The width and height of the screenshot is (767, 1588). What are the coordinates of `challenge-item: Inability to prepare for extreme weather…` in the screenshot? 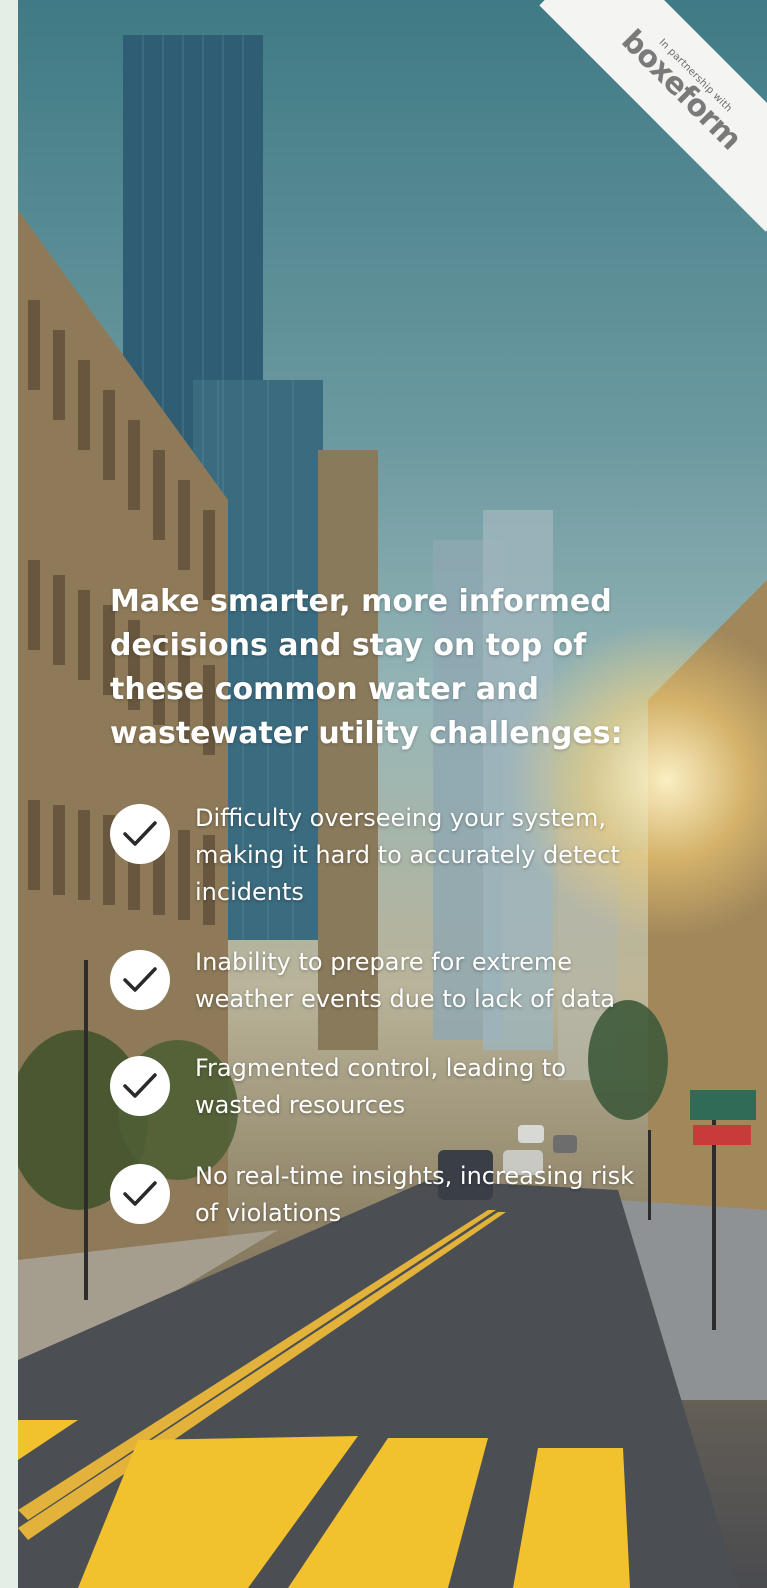 It's located at (382, 983).